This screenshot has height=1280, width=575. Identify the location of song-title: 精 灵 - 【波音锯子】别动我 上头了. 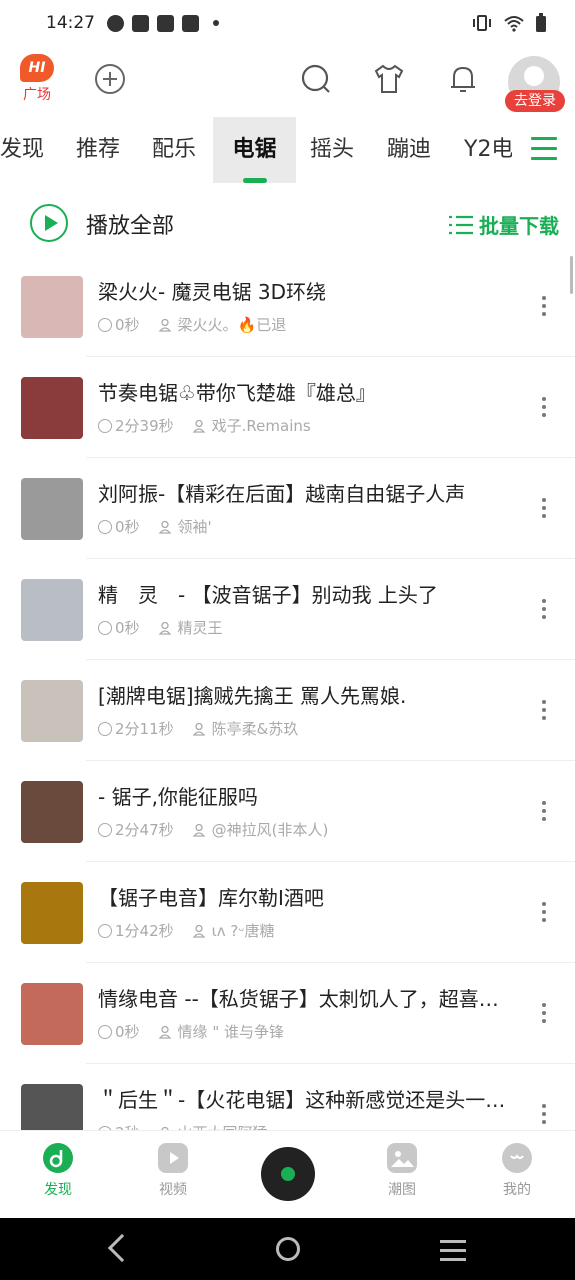
(268, 595).